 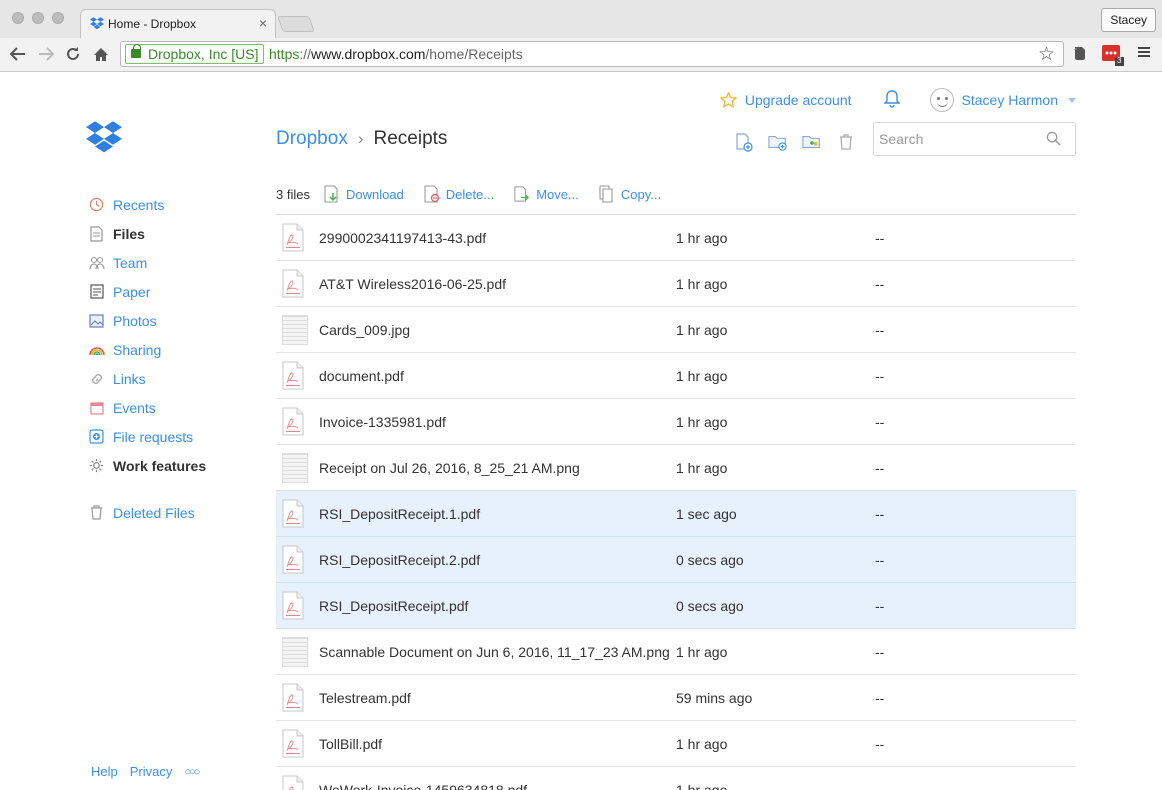 What do you see at coordinates (147, 233) in the screenshot?
I see `sidebar-item-files: Files` at bounding box center [147, 233].